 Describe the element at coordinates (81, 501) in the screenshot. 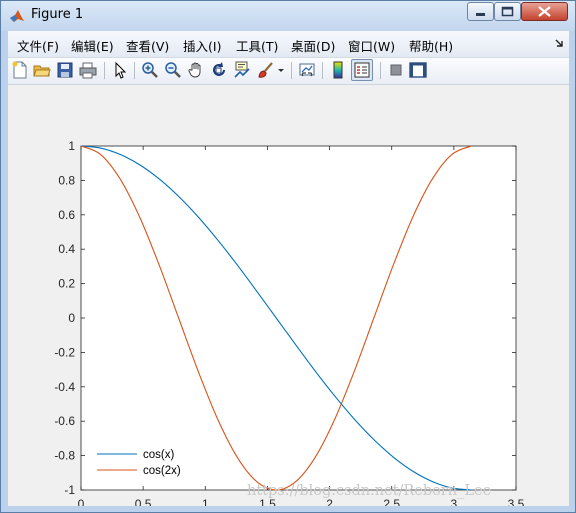

I see `x-tick-label: 0` at that location.